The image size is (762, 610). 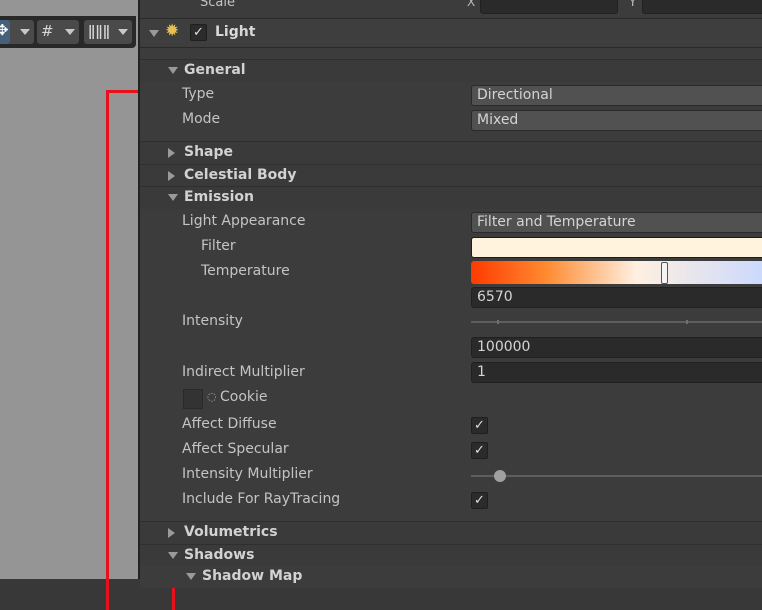 What do you see at coordinates (616, 120) in the screenshot?
I see `mode-dropdown: Mixed` at bounding box center [616, 120].